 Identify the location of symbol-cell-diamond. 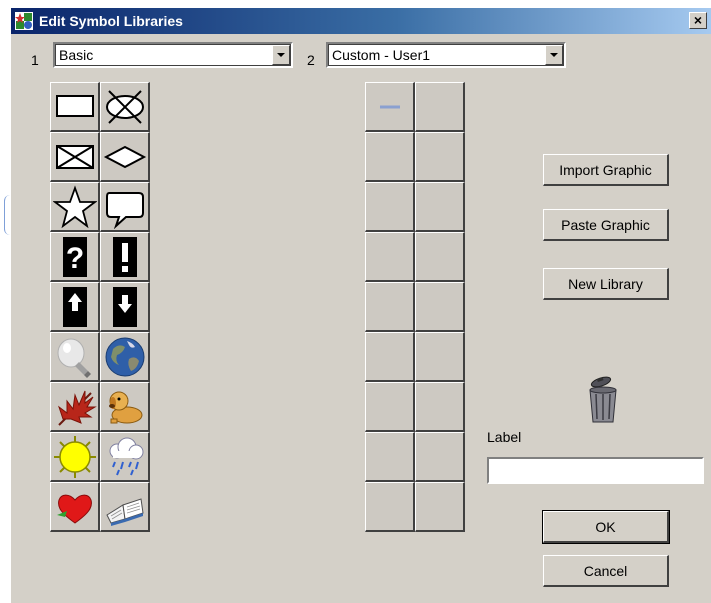
(125, 157).